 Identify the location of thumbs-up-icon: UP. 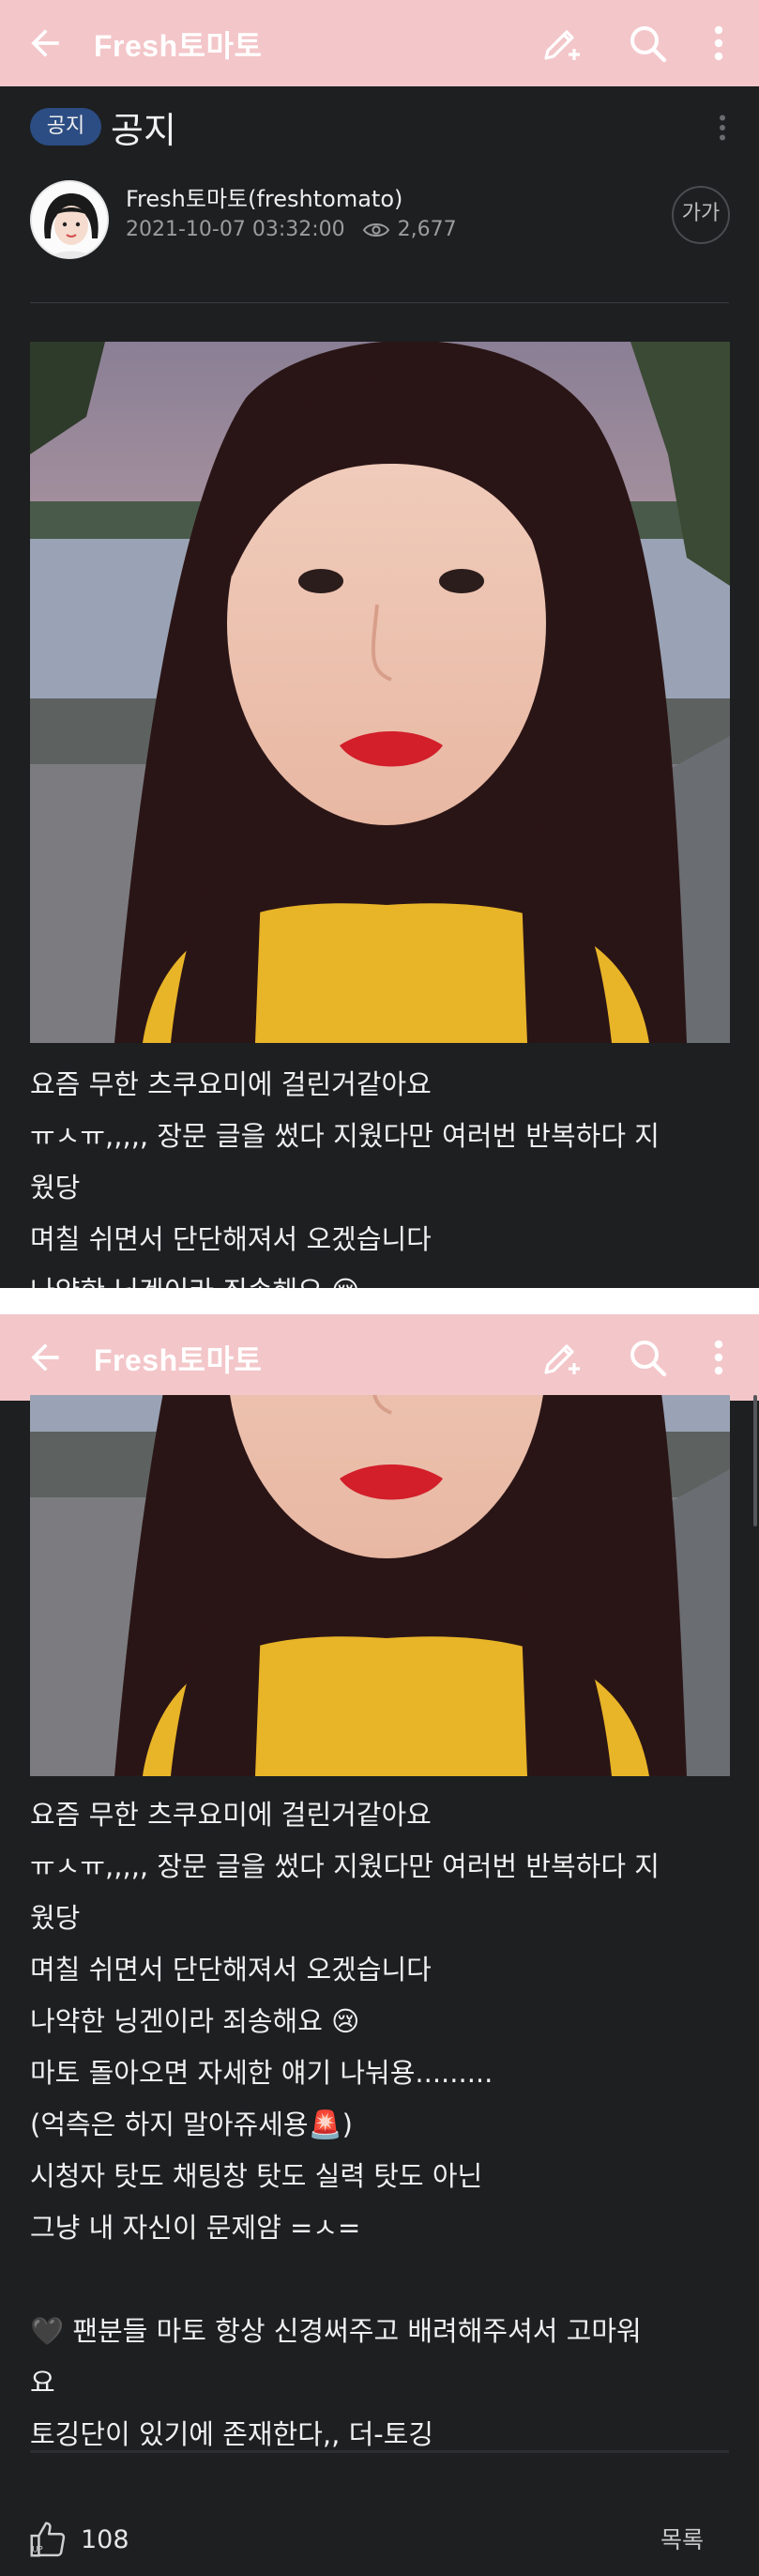
(48, 2540).